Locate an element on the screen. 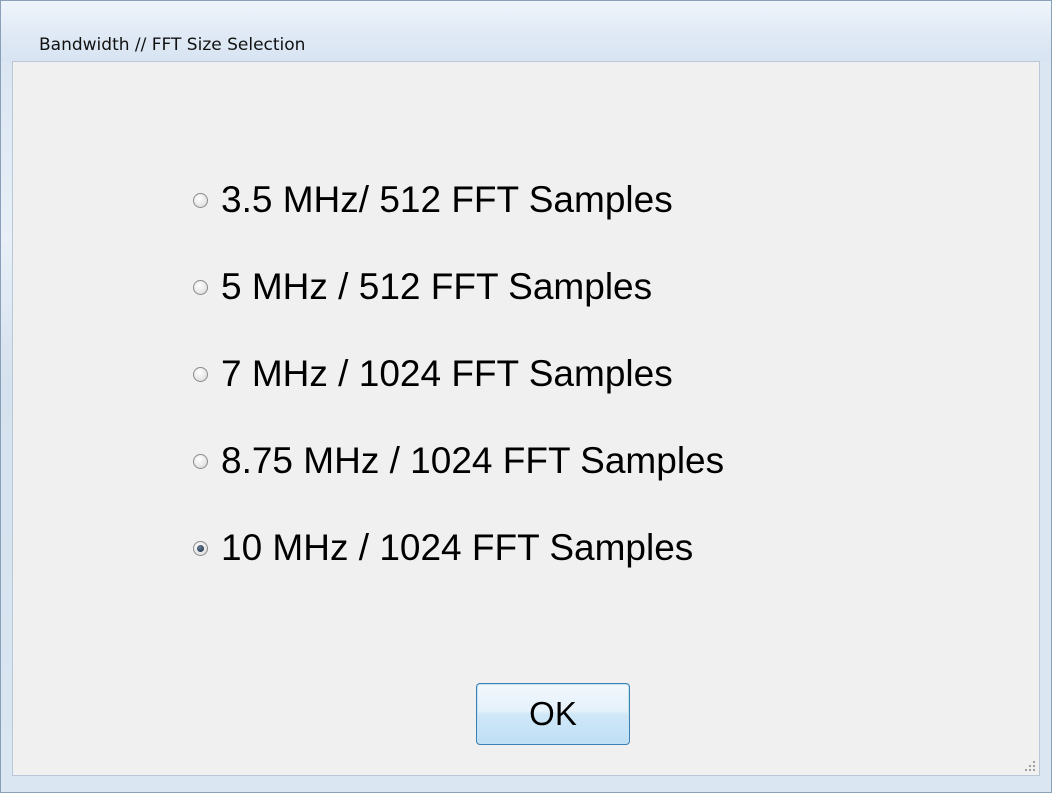 The height and width of the screenshot is (793, 1052). radio-option-10-mhz: 10 MHz / 1024 FFT Samples is located at coordinates (443, 548).